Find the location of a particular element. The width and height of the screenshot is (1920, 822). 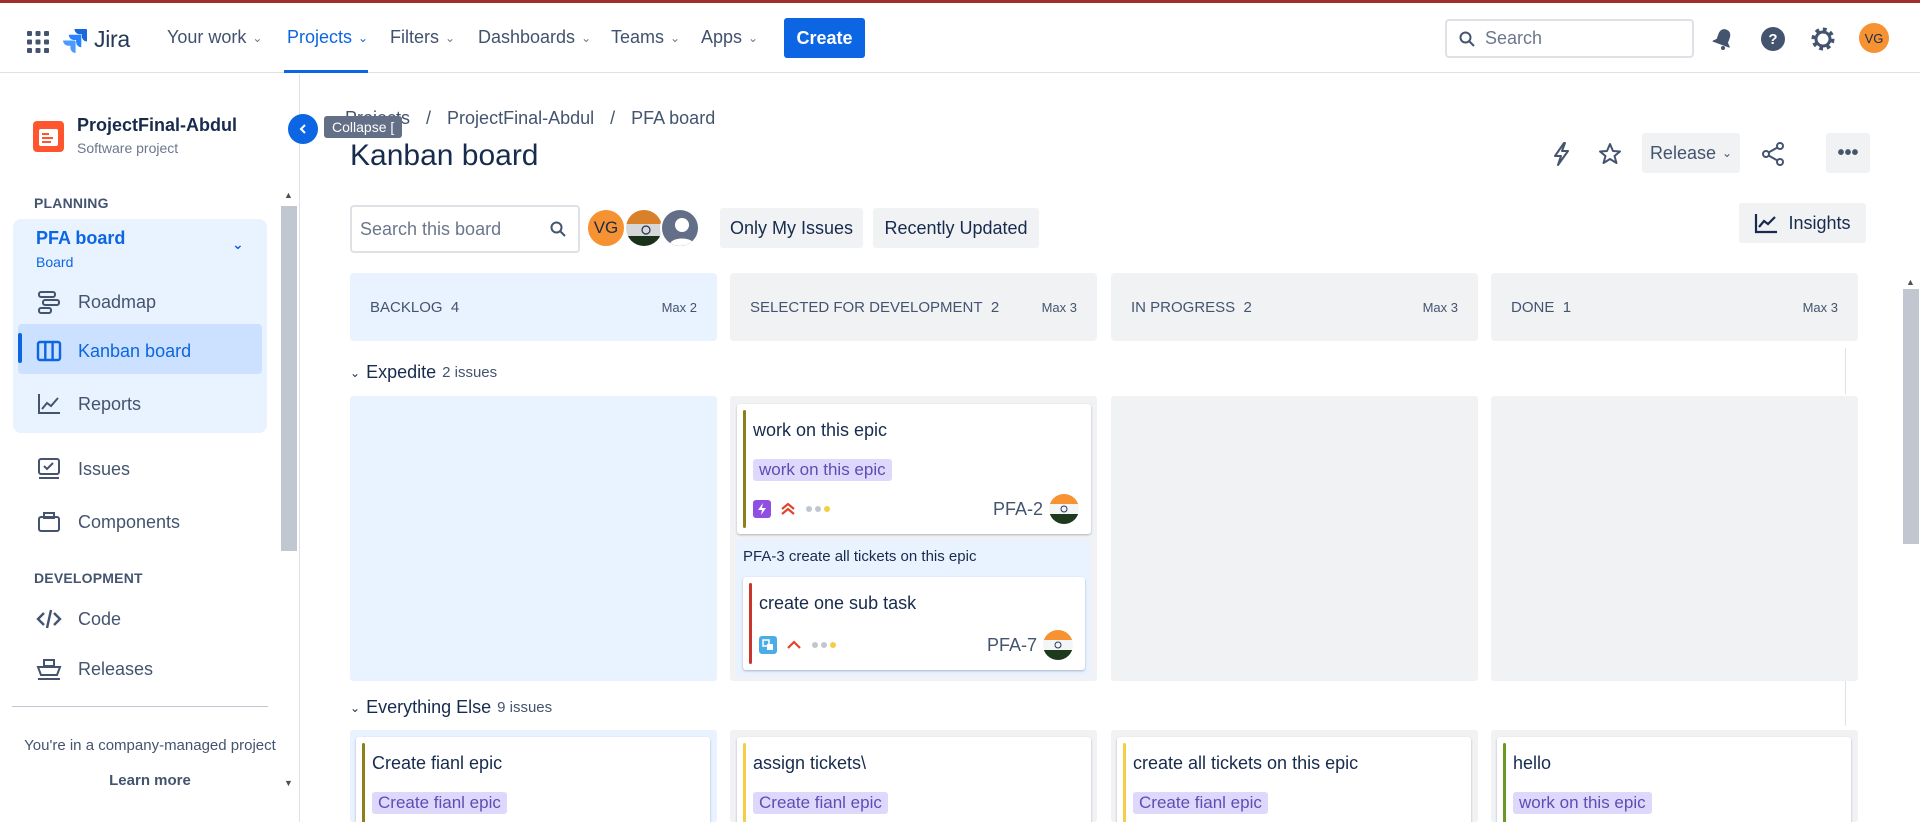

nav-your-work: Your work ⌄ is located at coordinates (214, 37).